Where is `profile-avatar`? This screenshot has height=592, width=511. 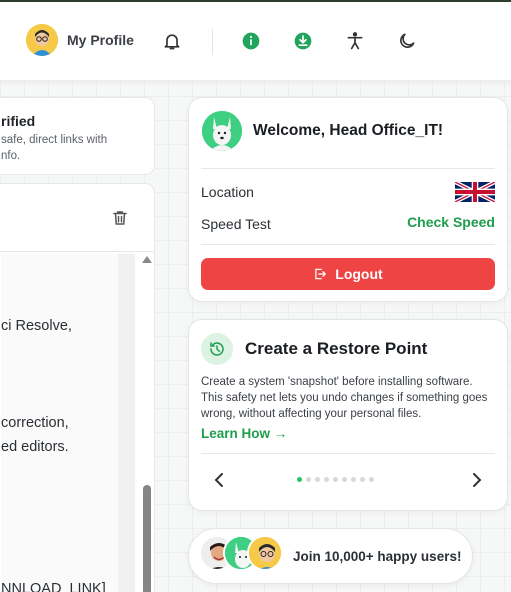
profile-avatar is located at coordinates (42, 40).